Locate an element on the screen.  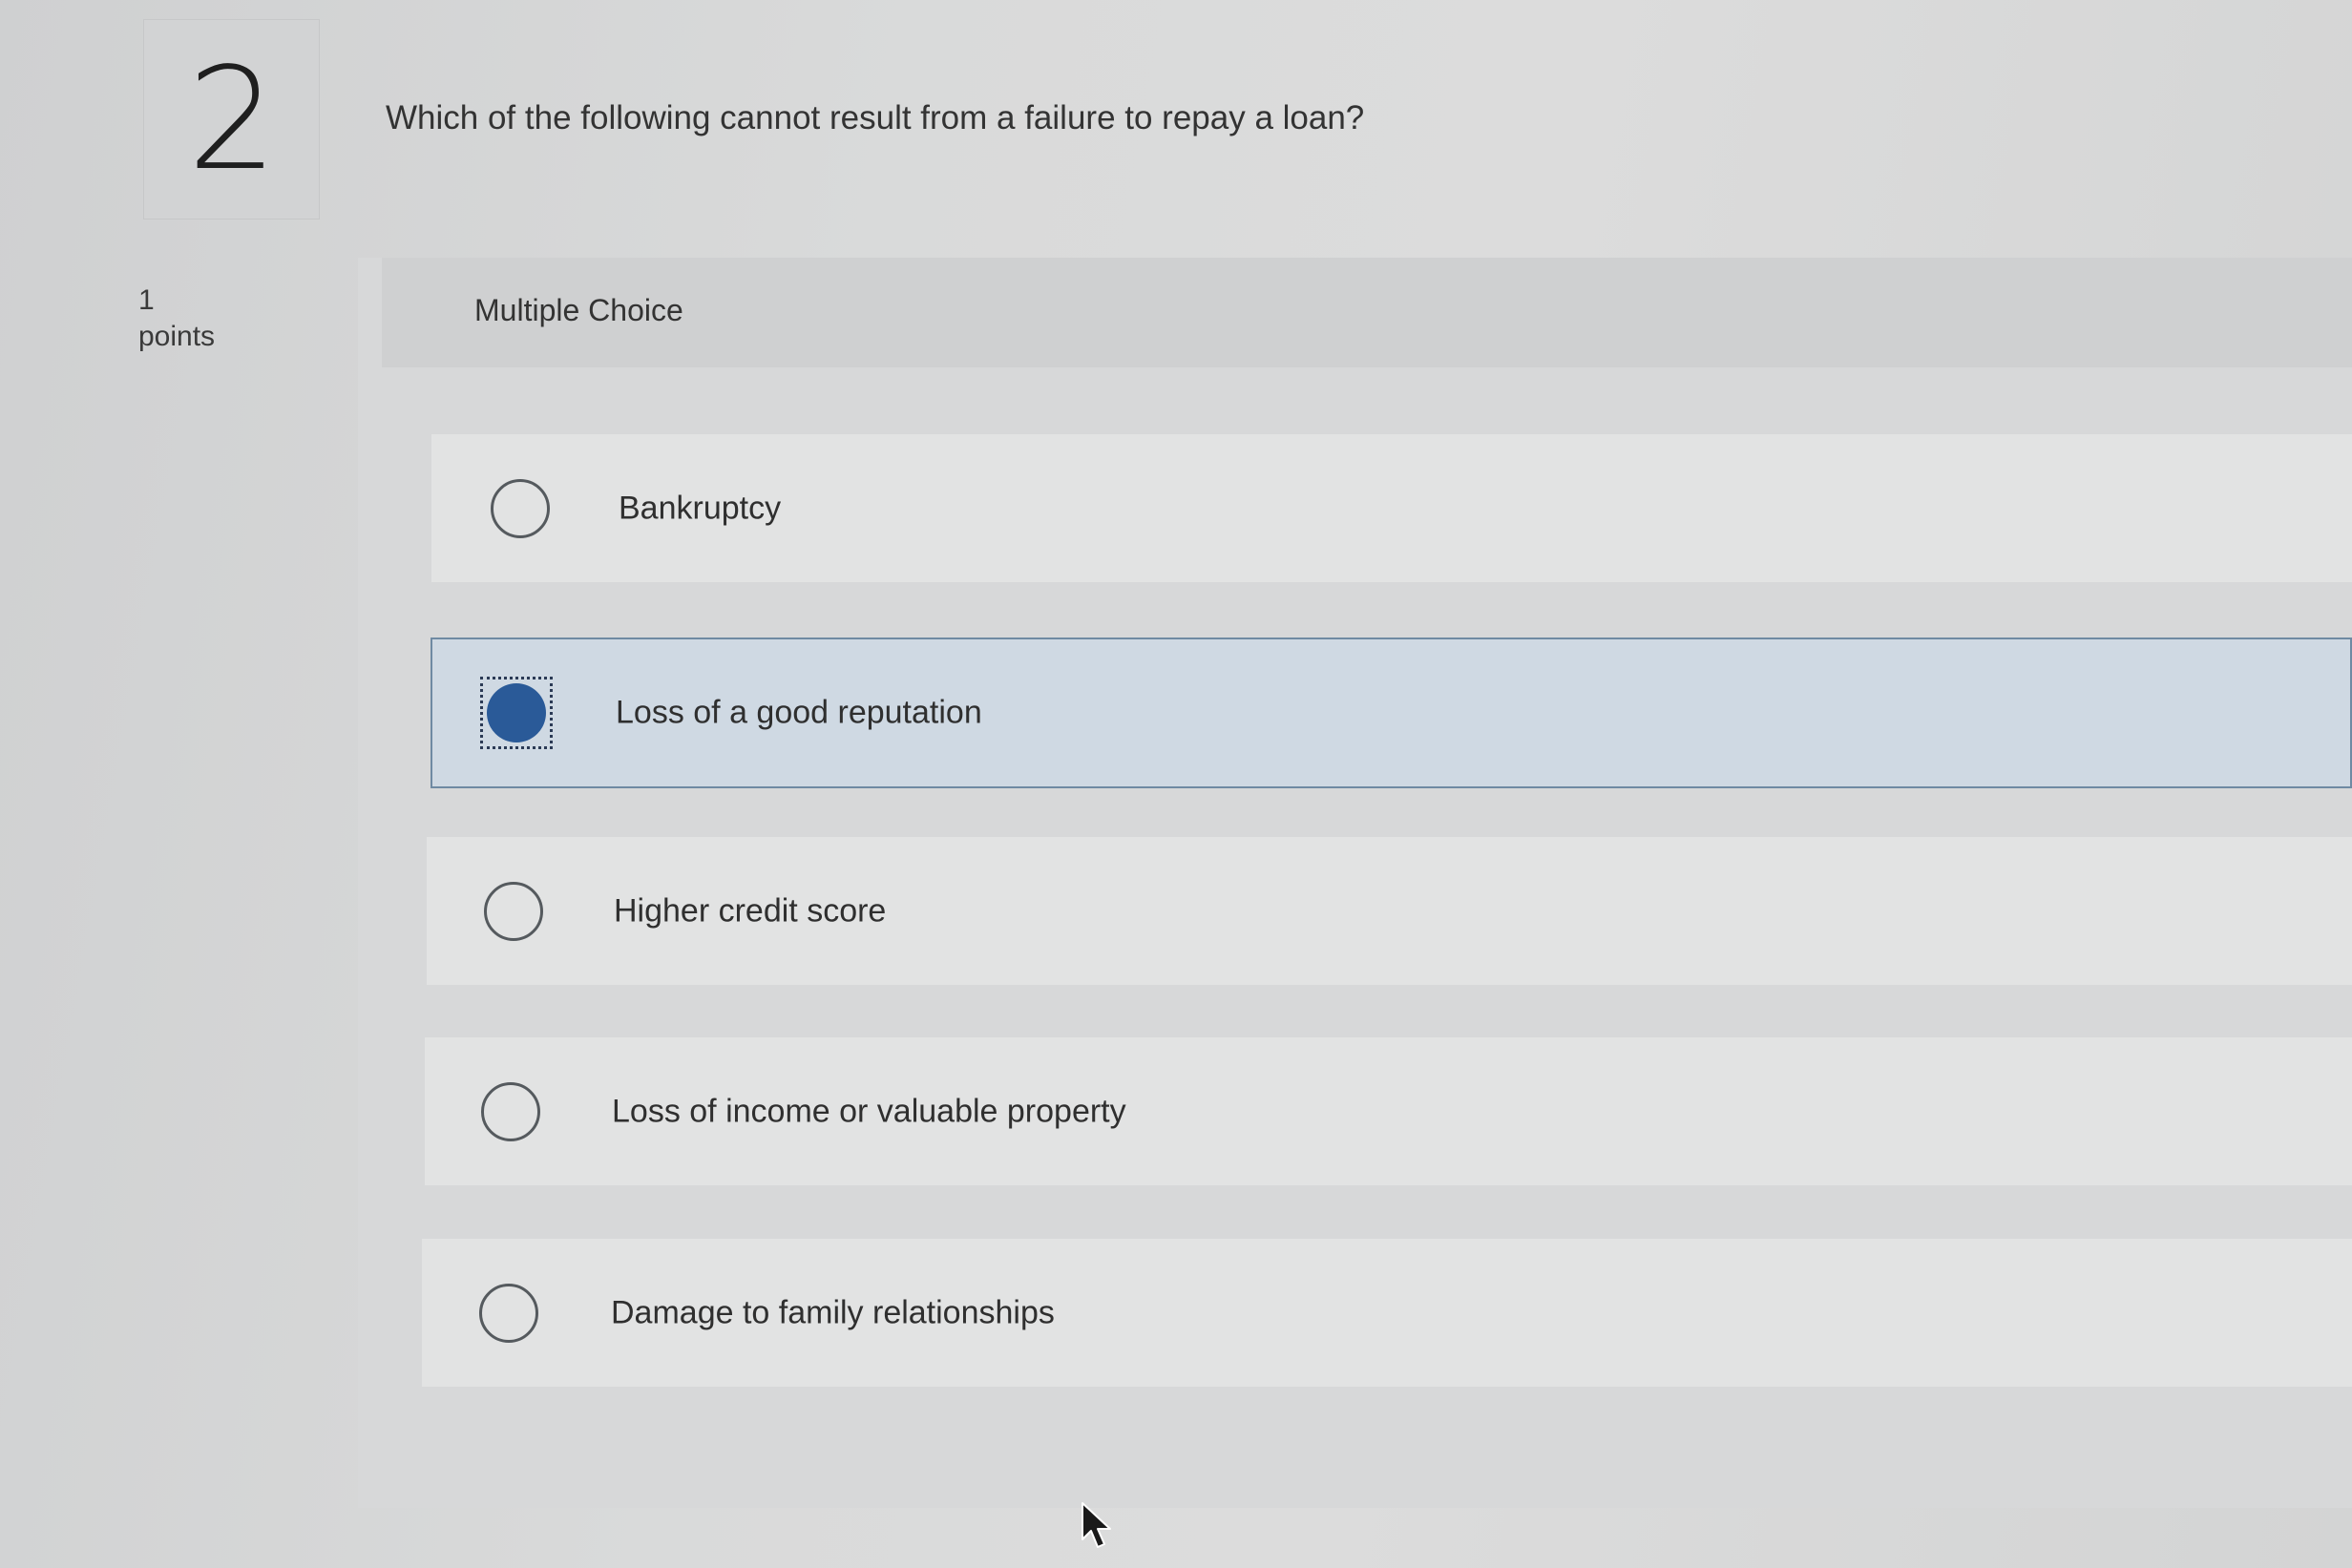
answer-option: Bankruptcy is located at coordinates (1391, 508).